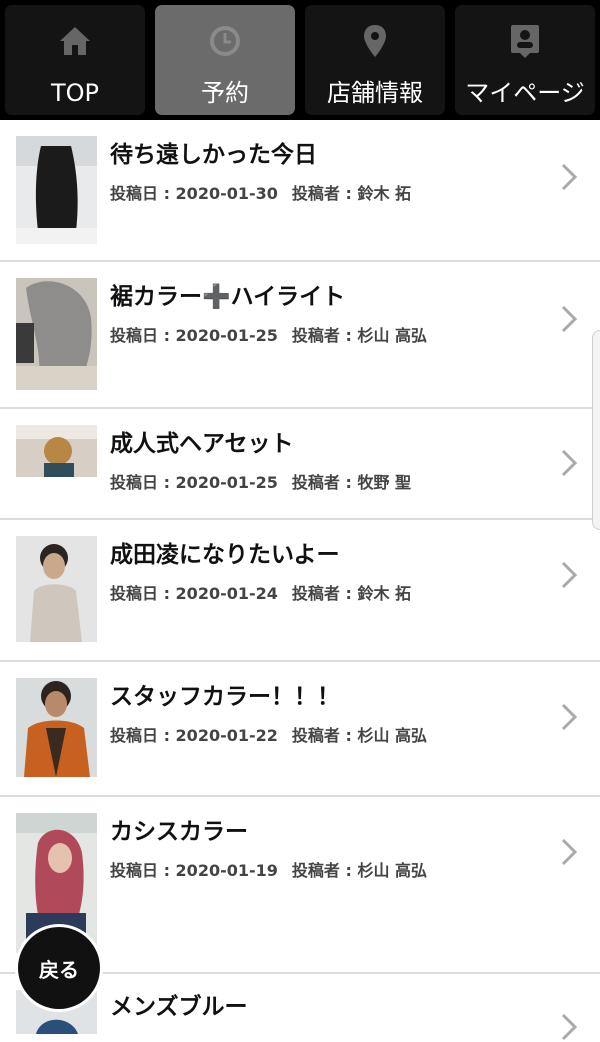 The height and width of the screenshot is (1042, 600). I want to click on post-row: 待ち遠しかった今日 投稿日 : 2020-01-30 投稿者 : 鈴木 拓, so click(300, 191).